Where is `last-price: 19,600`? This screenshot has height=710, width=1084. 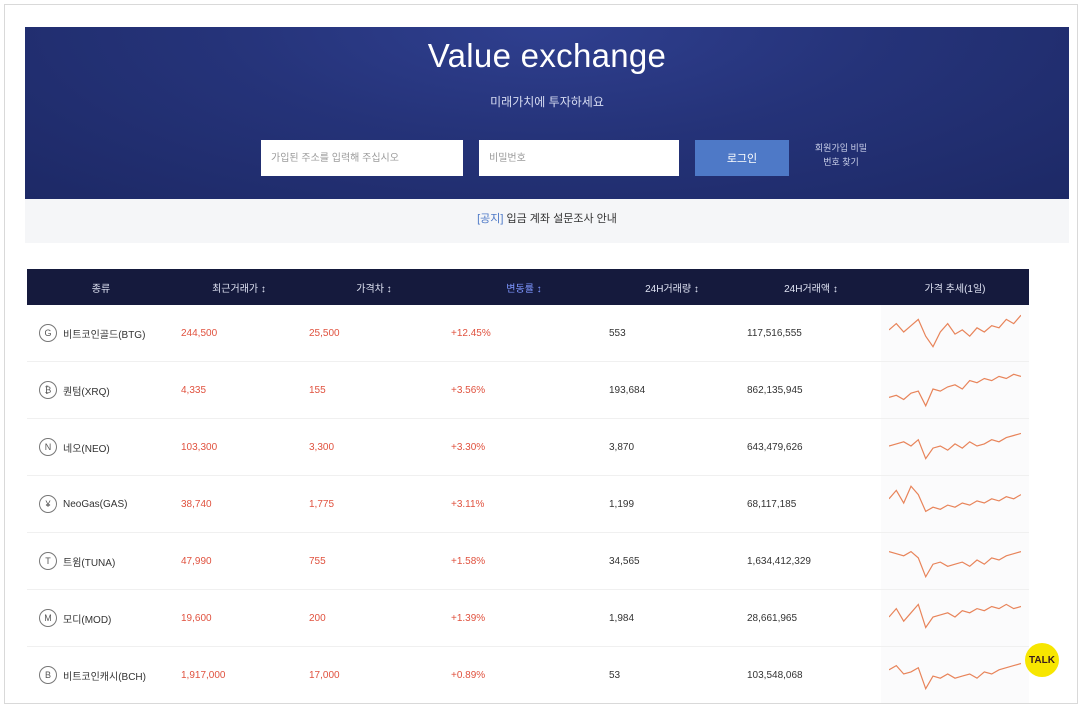 last-price: 19,600 is located at coordinates (196, 618).